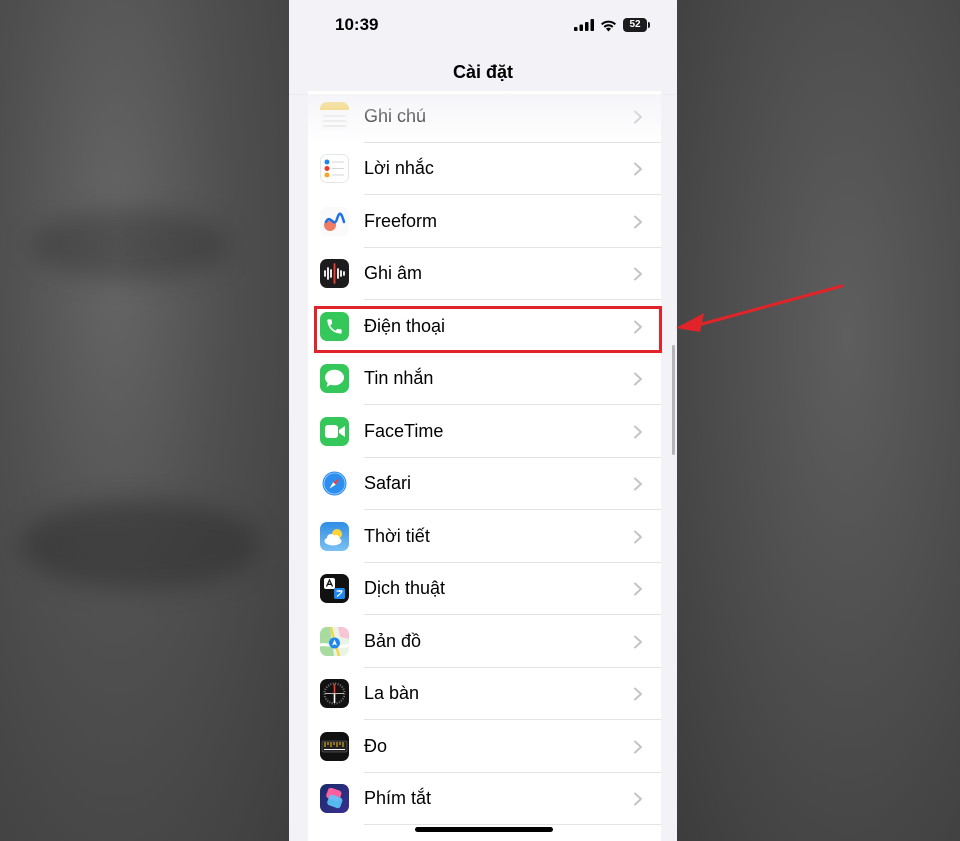 This screenshot has width=960, height=841. What do you see at coordinates (334, 588) in the screenshot?
I see `translate-icon` at bounding box center [334, 588].